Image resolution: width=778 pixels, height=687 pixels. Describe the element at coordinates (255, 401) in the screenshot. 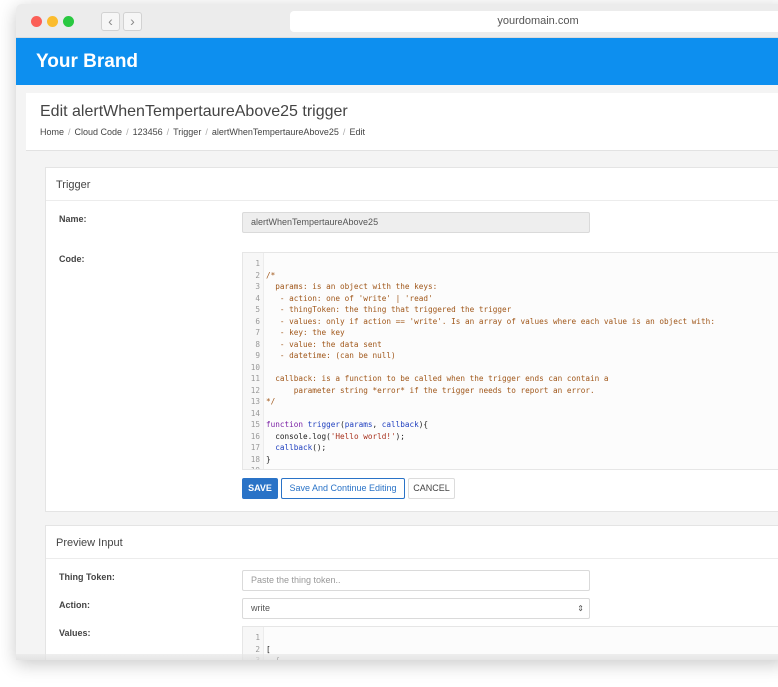

I see `line-number: 13` at that location.